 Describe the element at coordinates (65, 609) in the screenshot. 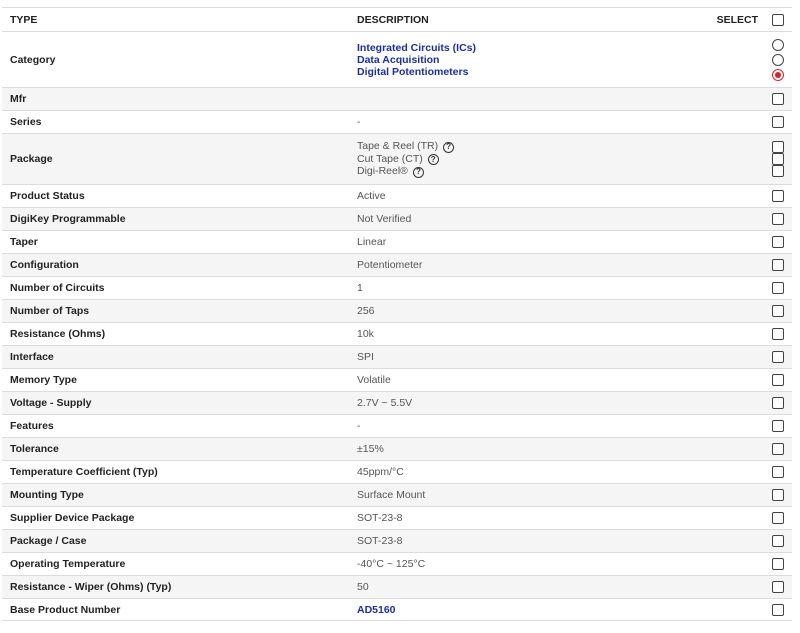

I see `row-label: Base Product Number` at that location.